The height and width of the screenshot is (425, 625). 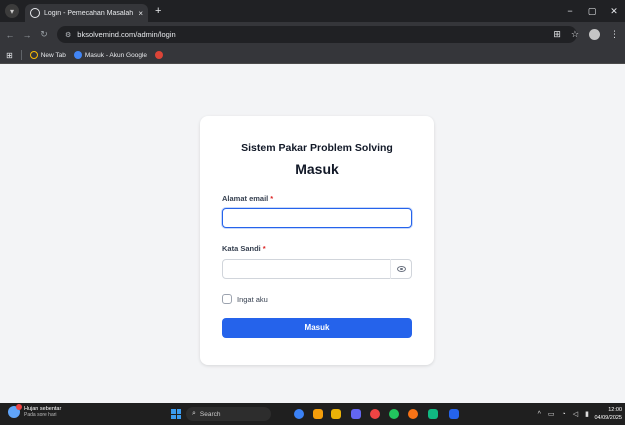 I want to click on clock: 12:00 04/09/2025, so click(x=608, y=414).